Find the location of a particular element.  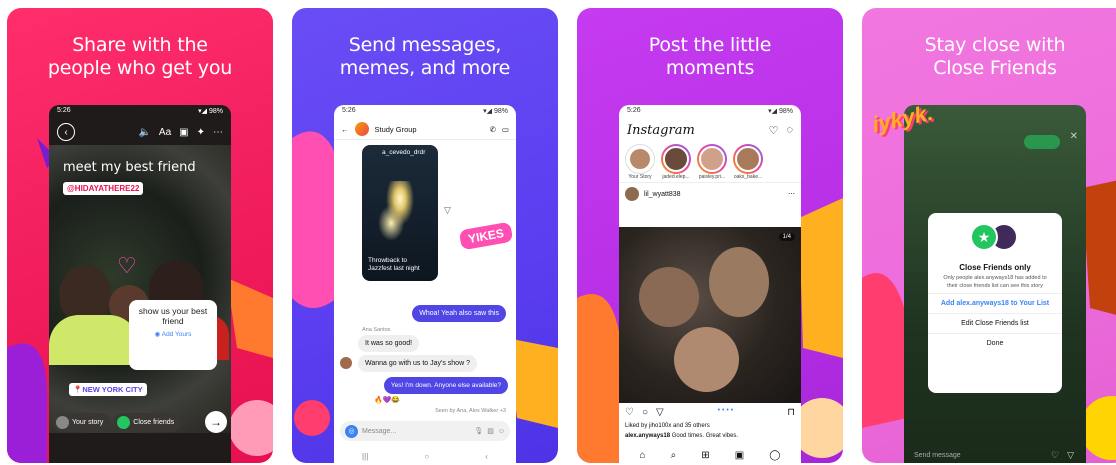

headline-line-1: Stay close with is located at coordinates (995, 45).